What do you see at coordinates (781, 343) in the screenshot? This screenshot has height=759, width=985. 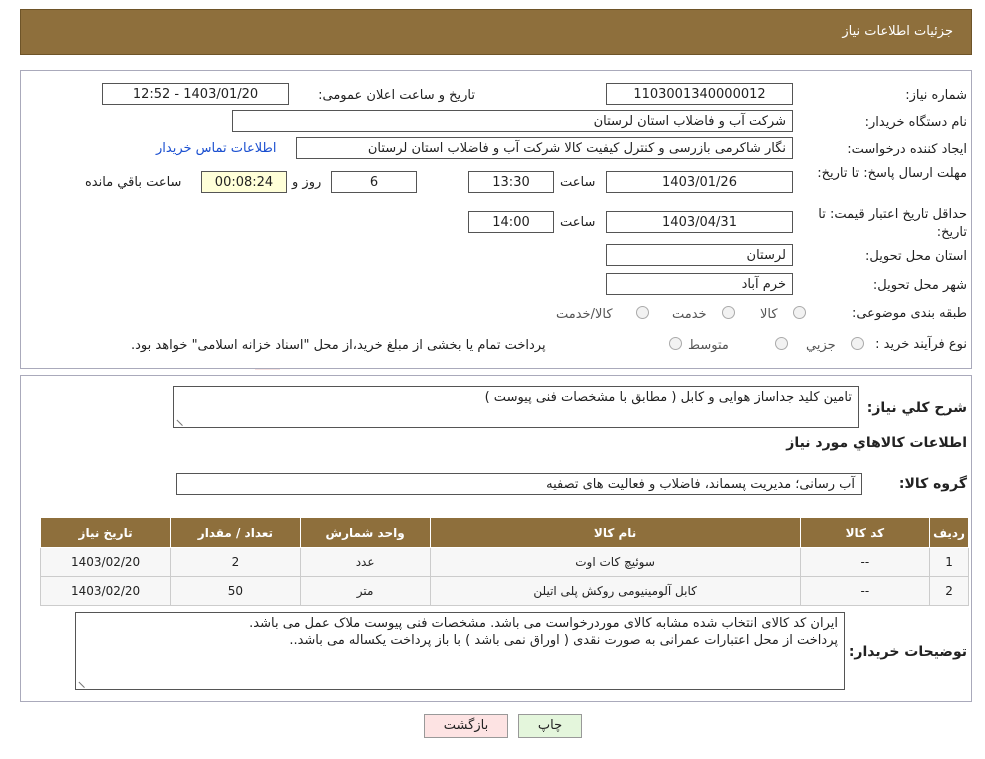 I see `process-radio-medium` at bounding box center [781, 343].